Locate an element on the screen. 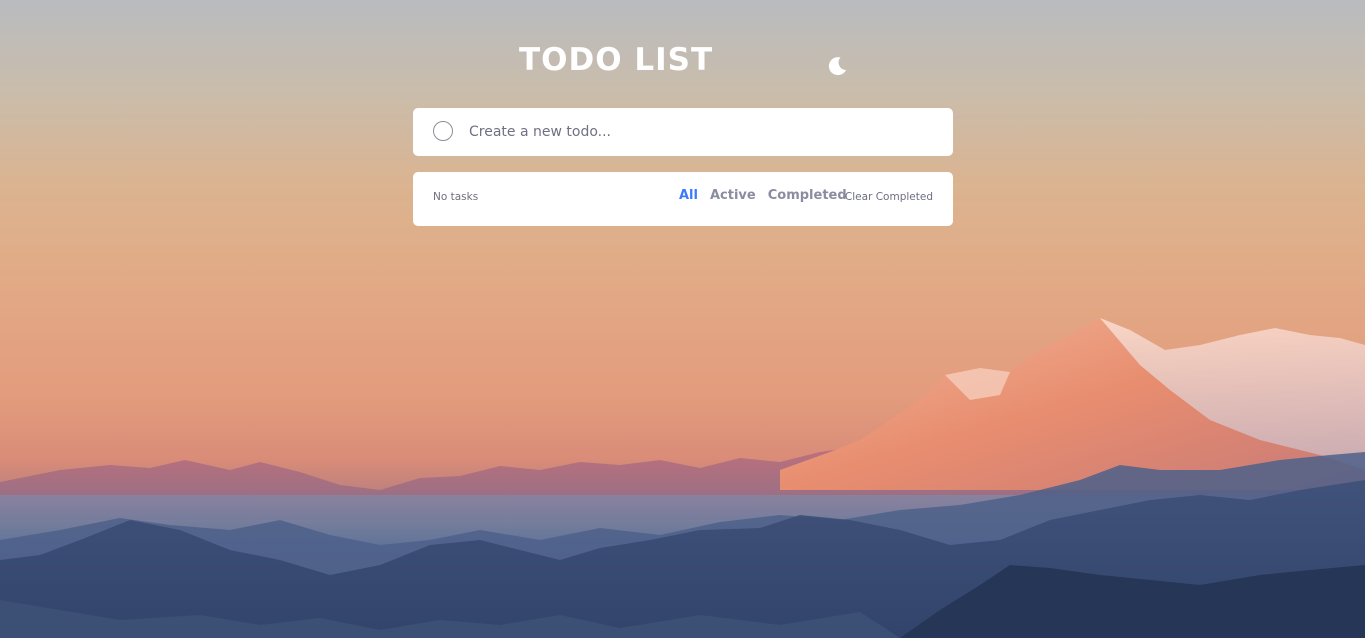 This screenshot has width=1365, height=638. new-todo-bar is located at coordinates (683, 132).